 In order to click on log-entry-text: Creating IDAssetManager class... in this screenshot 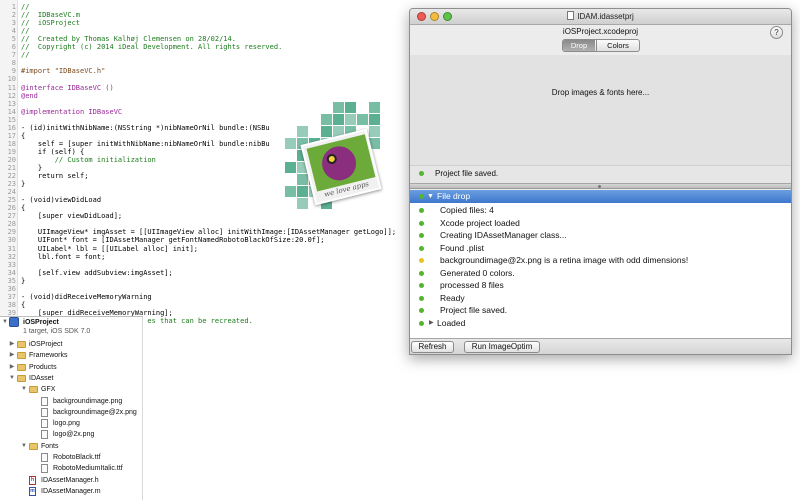, I will do `click(503, 235)`.